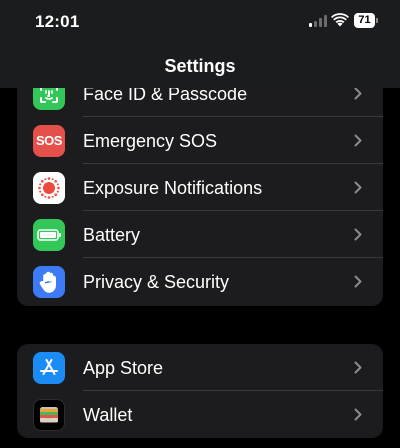  I want to click on row-emergency-sos: SOS Emergency SOS, so click(200, 140).